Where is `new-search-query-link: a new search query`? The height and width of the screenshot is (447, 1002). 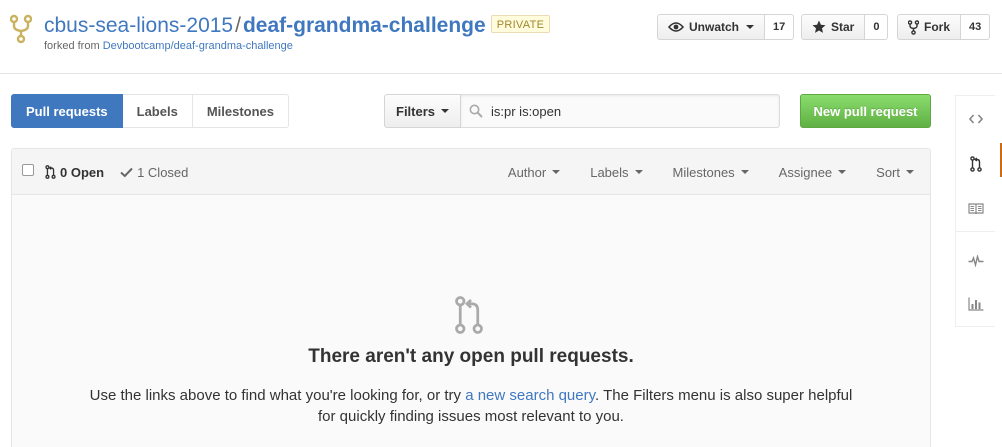 new-search-query-link: a new search query is located at coordinates (530, 395).